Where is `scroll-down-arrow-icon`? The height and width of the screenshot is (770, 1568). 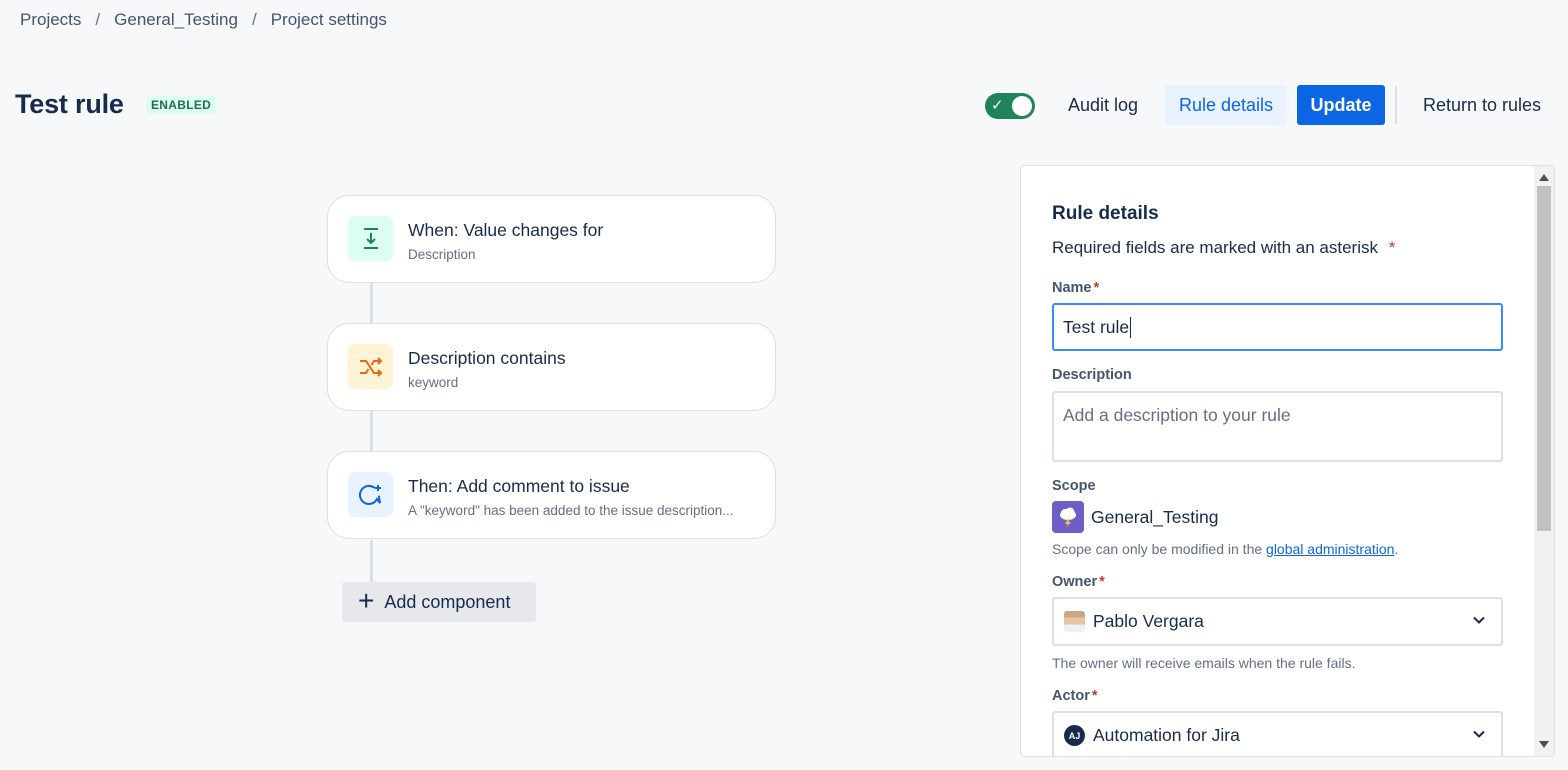 scroll-down-arrow-icon is located at coordinates (1544, 744).